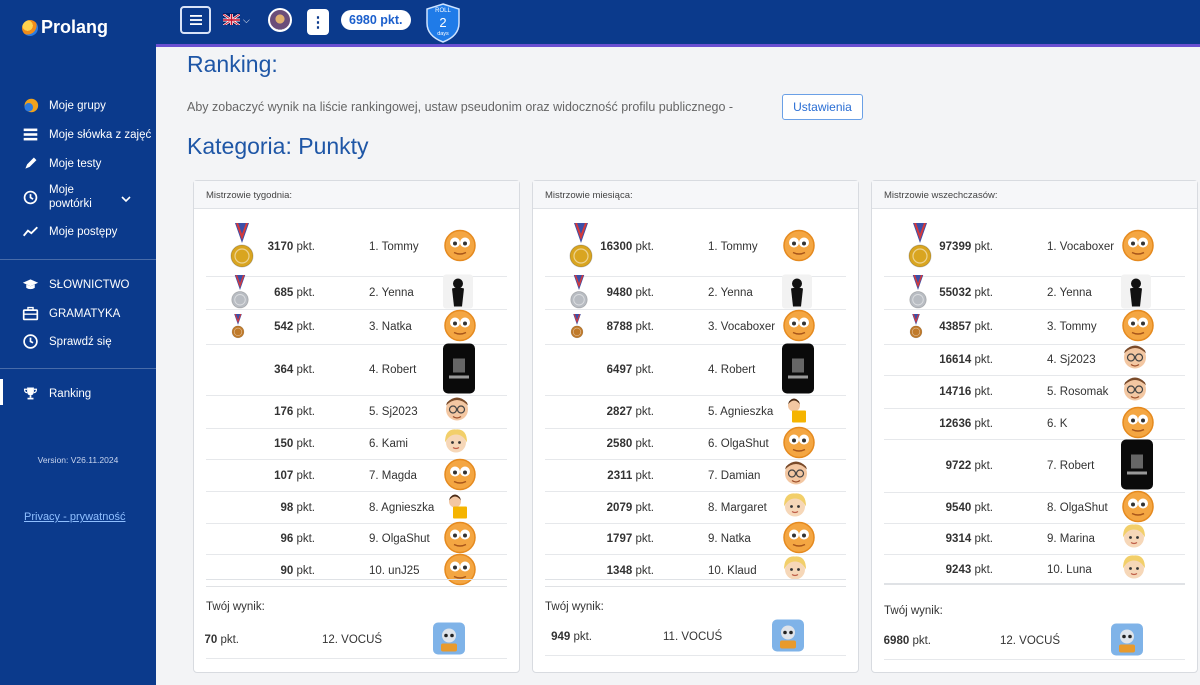 This screenshot has width=1200, height=685. I want to click on points-value: 16300 pkt., so click(627, 246).